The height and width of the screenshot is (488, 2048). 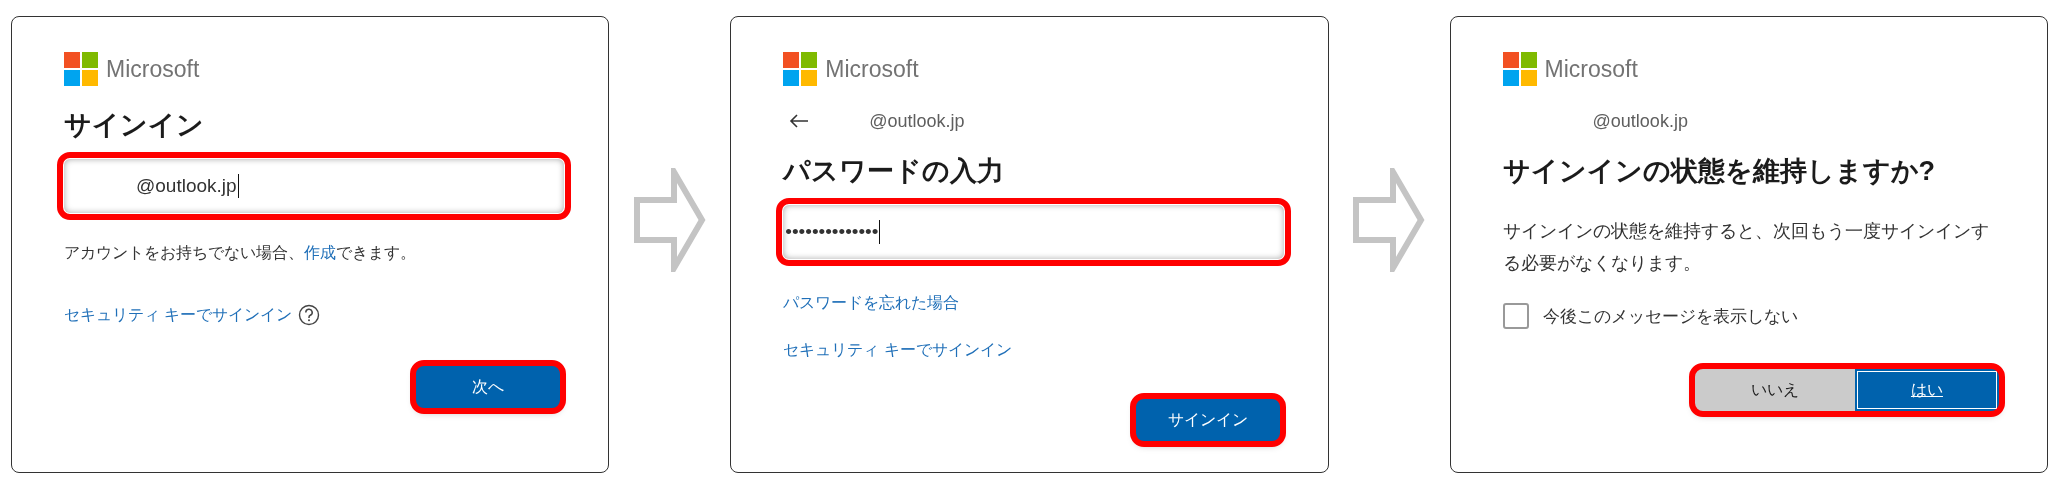 What do you see at coordinates (309, 315) in the screenshot?
I see `help-icon` at bounding box center [309, 315].